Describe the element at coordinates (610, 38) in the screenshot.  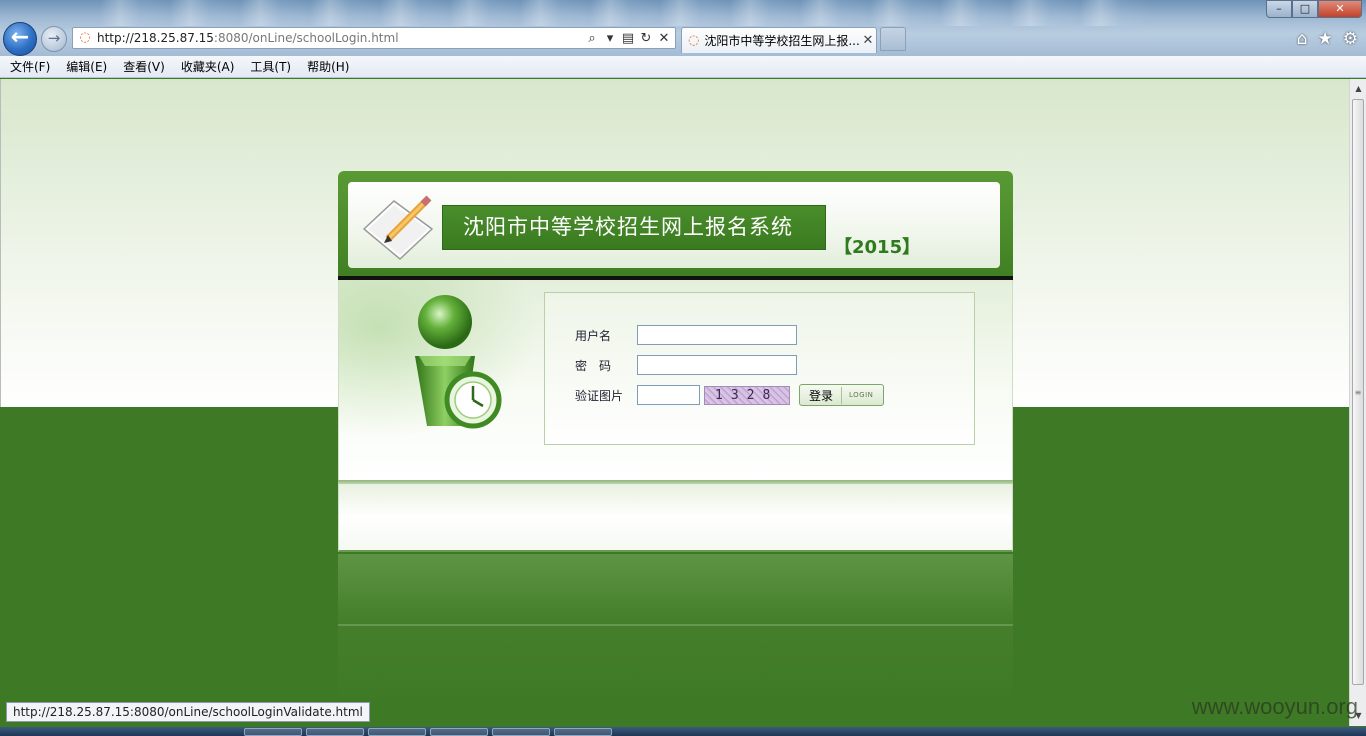
I see `dropdown-icon: ▾` at that location.